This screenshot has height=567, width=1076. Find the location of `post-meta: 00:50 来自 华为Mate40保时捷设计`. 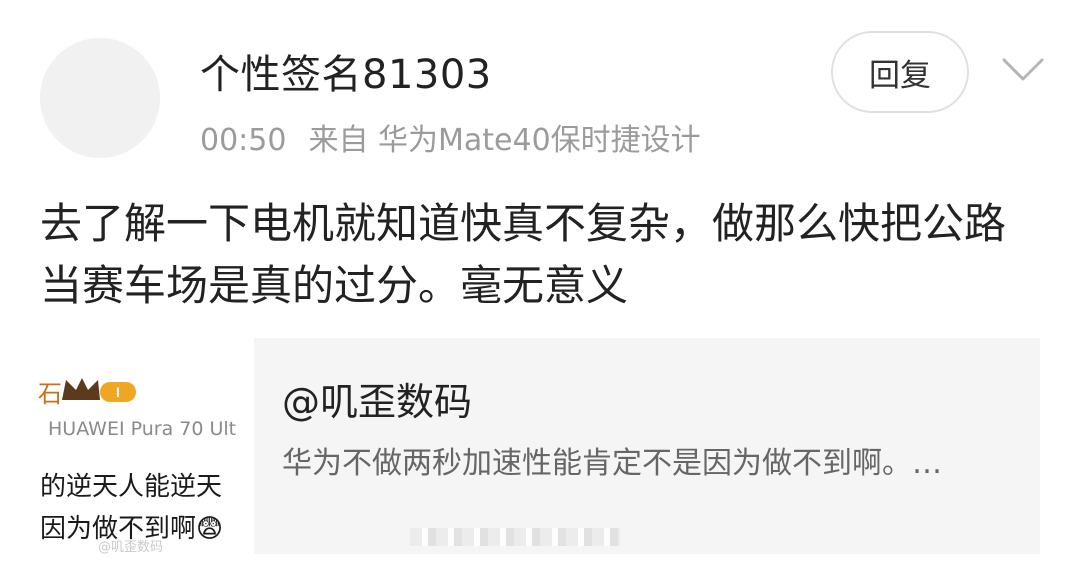

post-meta: 00:50 来自 华为Mate40保时捷设计 is located at coordinates (461, 137).